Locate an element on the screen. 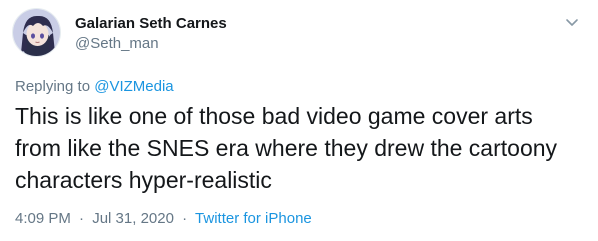  avatar is located at coordinates (36, 32).